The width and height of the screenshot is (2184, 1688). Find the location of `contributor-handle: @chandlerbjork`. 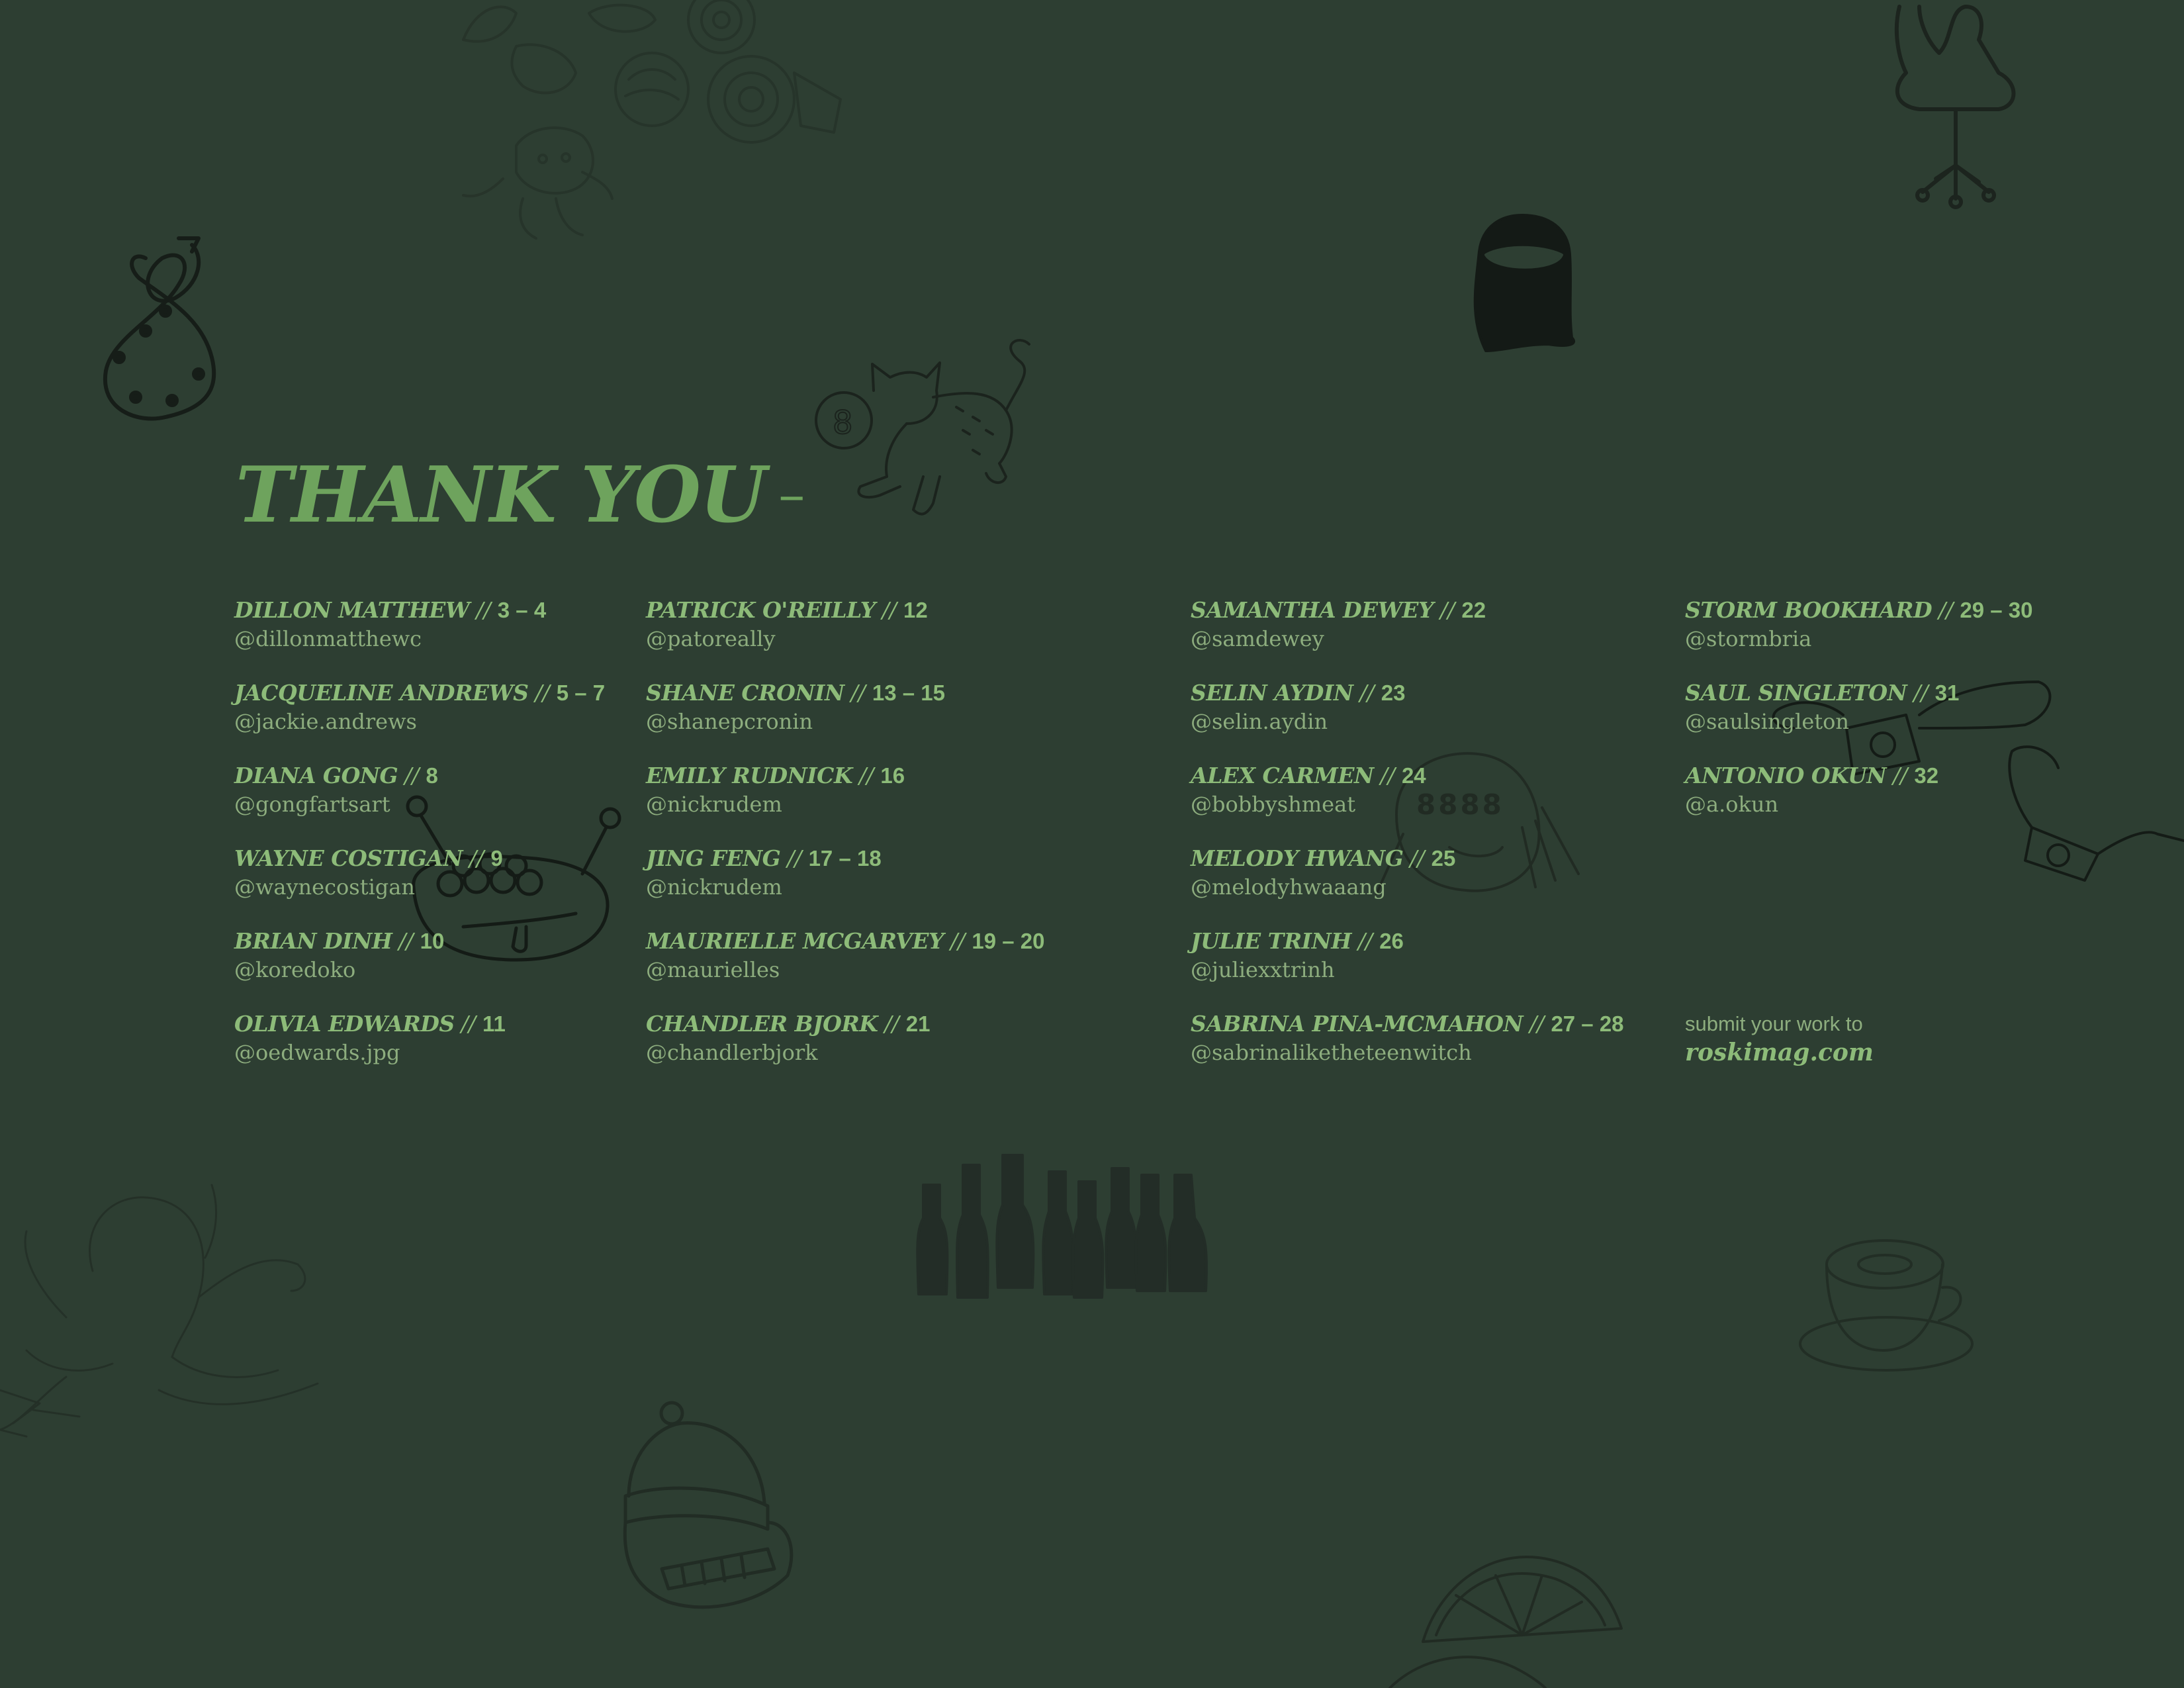

contributor-handle: @chandlerbjork is located at coordinates (732, 1052).